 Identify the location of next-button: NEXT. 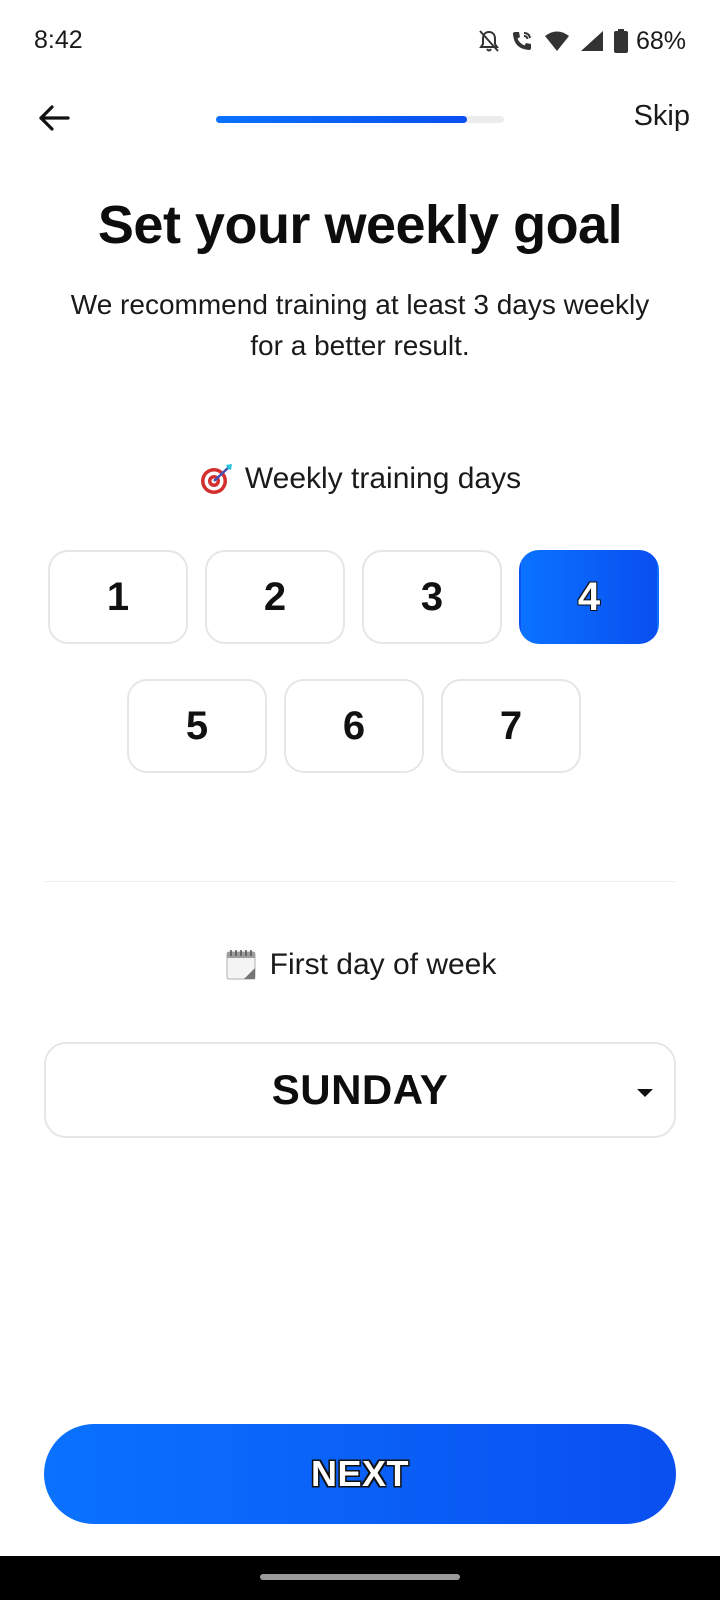
(360, 1474).